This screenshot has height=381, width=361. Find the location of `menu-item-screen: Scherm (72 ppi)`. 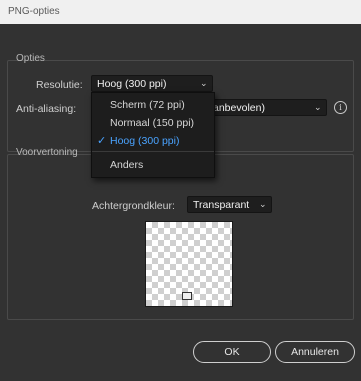

menu-item-screen: Scherm (72 ppi) is located at coordinates (153, 105).